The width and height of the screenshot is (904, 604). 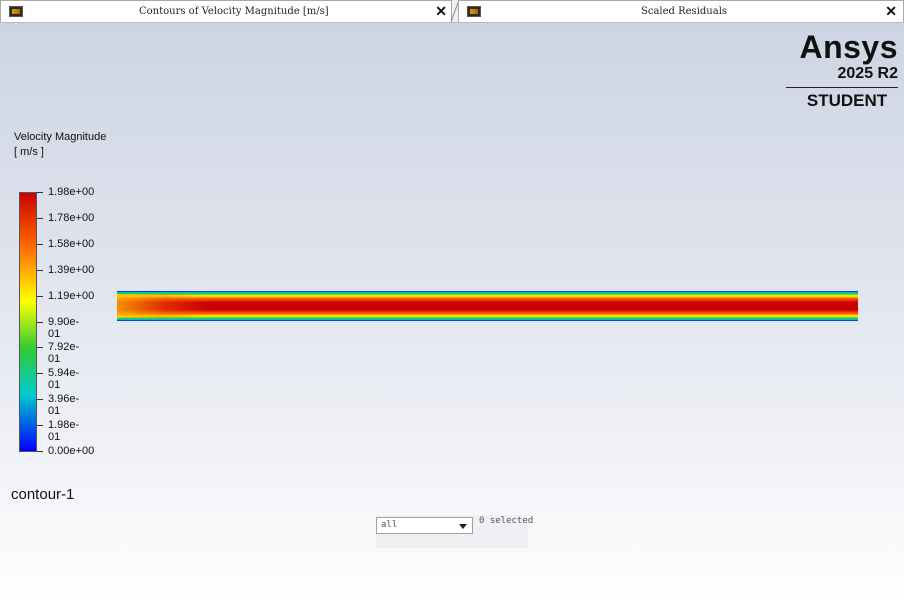 I want to click on legend-title: Velocity Magnitude [ m/s ], so click(x=60, y=145).